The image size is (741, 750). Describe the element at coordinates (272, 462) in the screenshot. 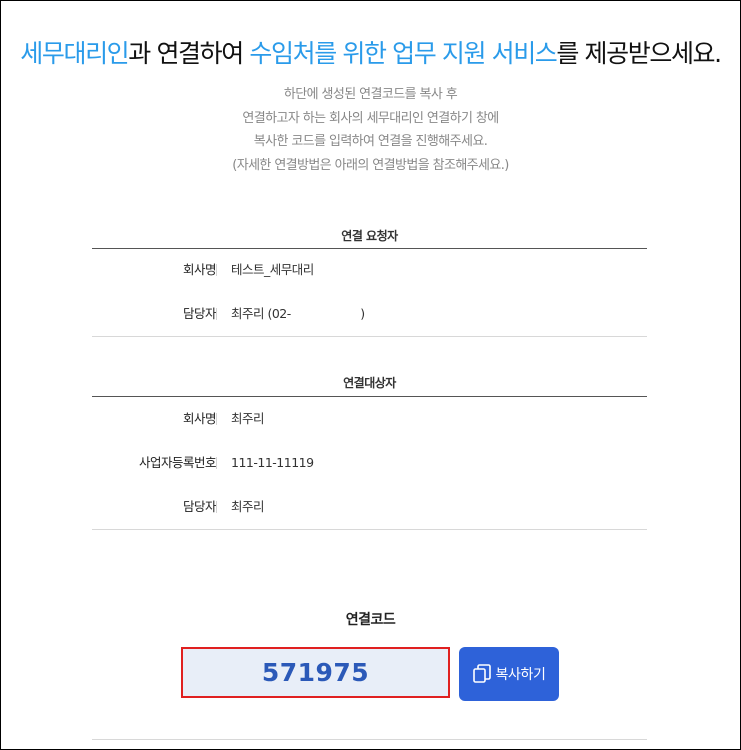

I see `row-value: 111-11-11119` at that location.